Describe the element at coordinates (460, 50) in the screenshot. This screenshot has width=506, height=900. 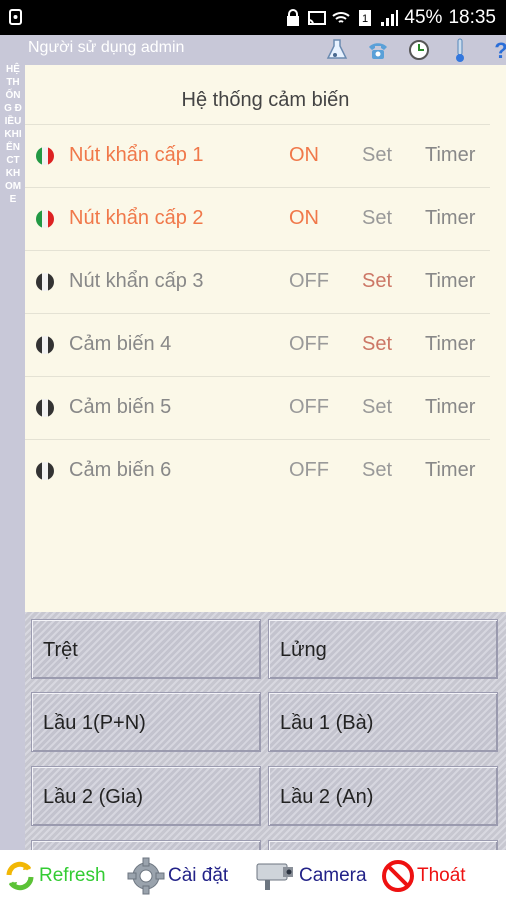
I see `thermometer-icon` at that location.